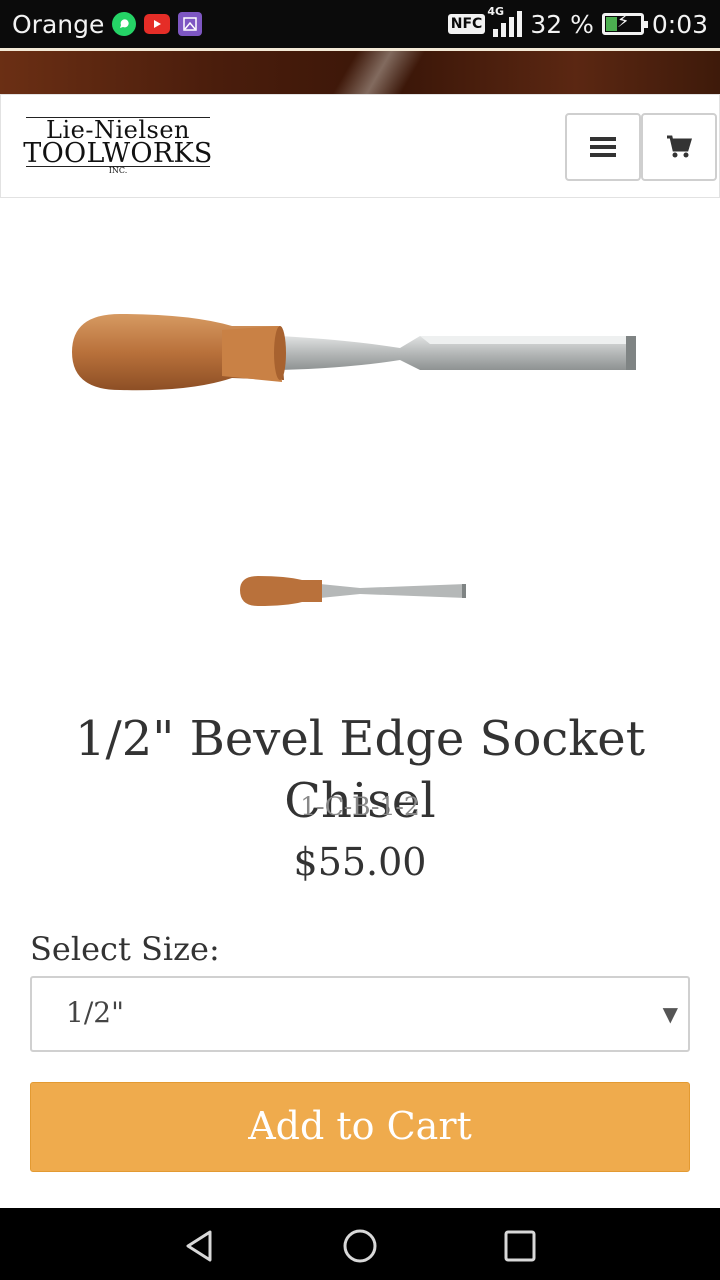 The height and width of the screenshot is (1280, 720). Describe the element at coordinates (157, 24) in the screenshot. I see `youtube-icon` at that location.